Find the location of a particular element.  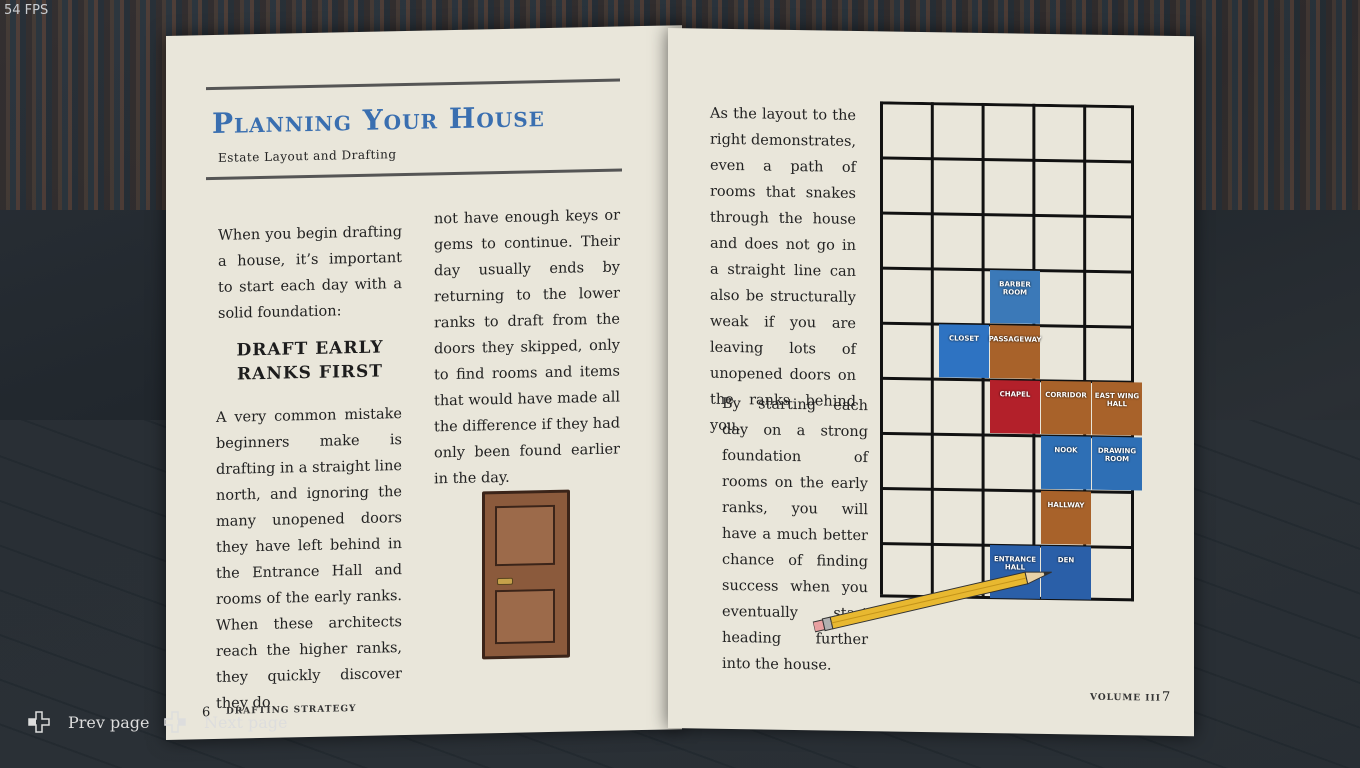

room-hallway: HALLWAY is located at coordinates (1066, 517).